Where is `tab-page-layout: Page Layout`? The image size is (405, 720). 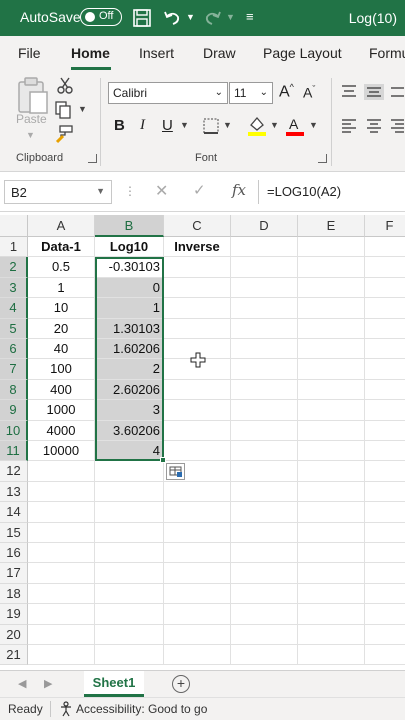
tab-page-layout: Page Layout is located at coordinates (302, 53).